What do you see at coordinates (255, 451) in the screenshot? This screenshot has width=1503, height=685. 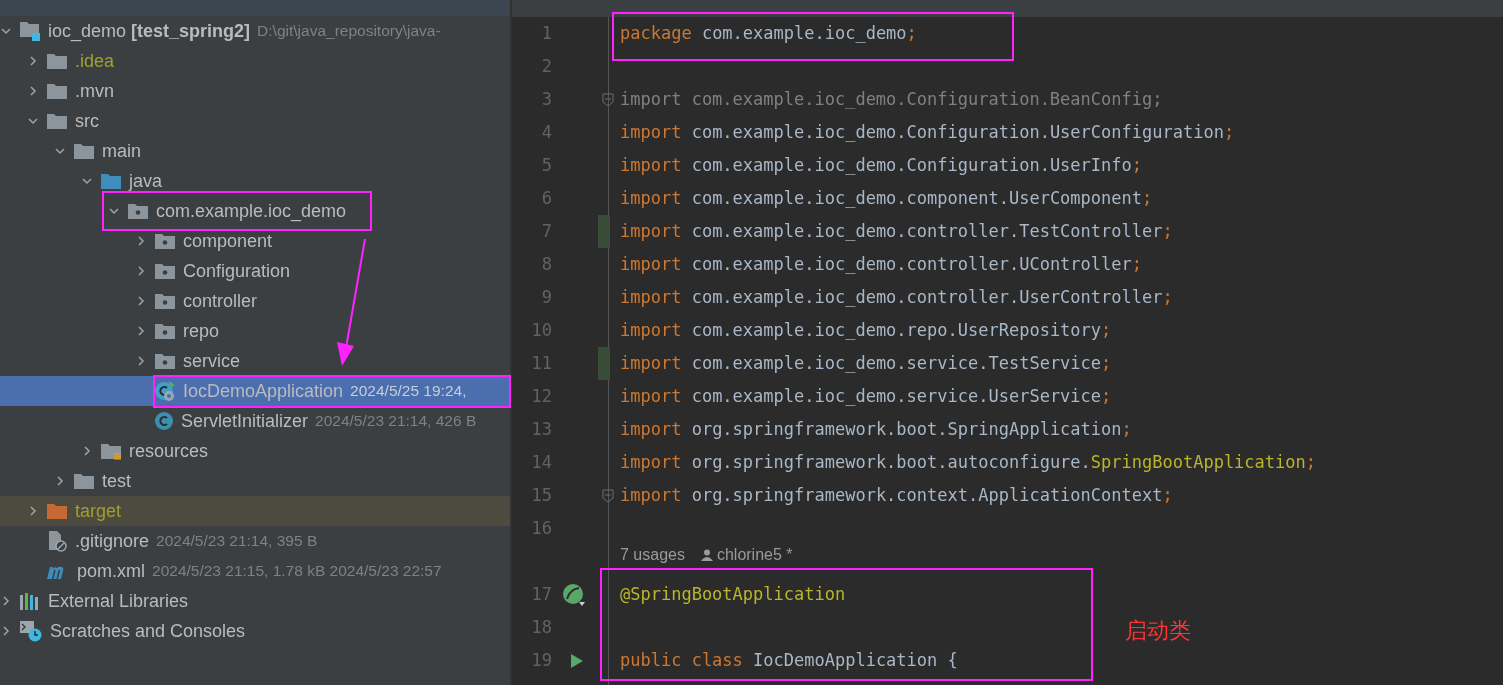 I see `tree-row: resources` at bounding box center [255, 451].